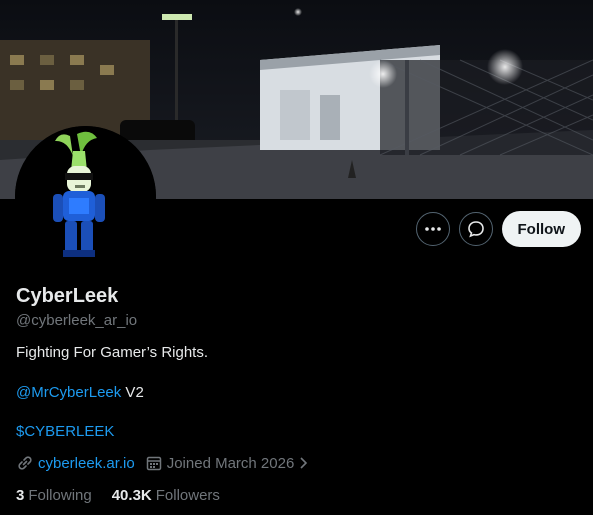 This screenshot has width=593, height=515. I want to click on bio-mention-line: @MrCyberLeek V2, so click(80, 392).